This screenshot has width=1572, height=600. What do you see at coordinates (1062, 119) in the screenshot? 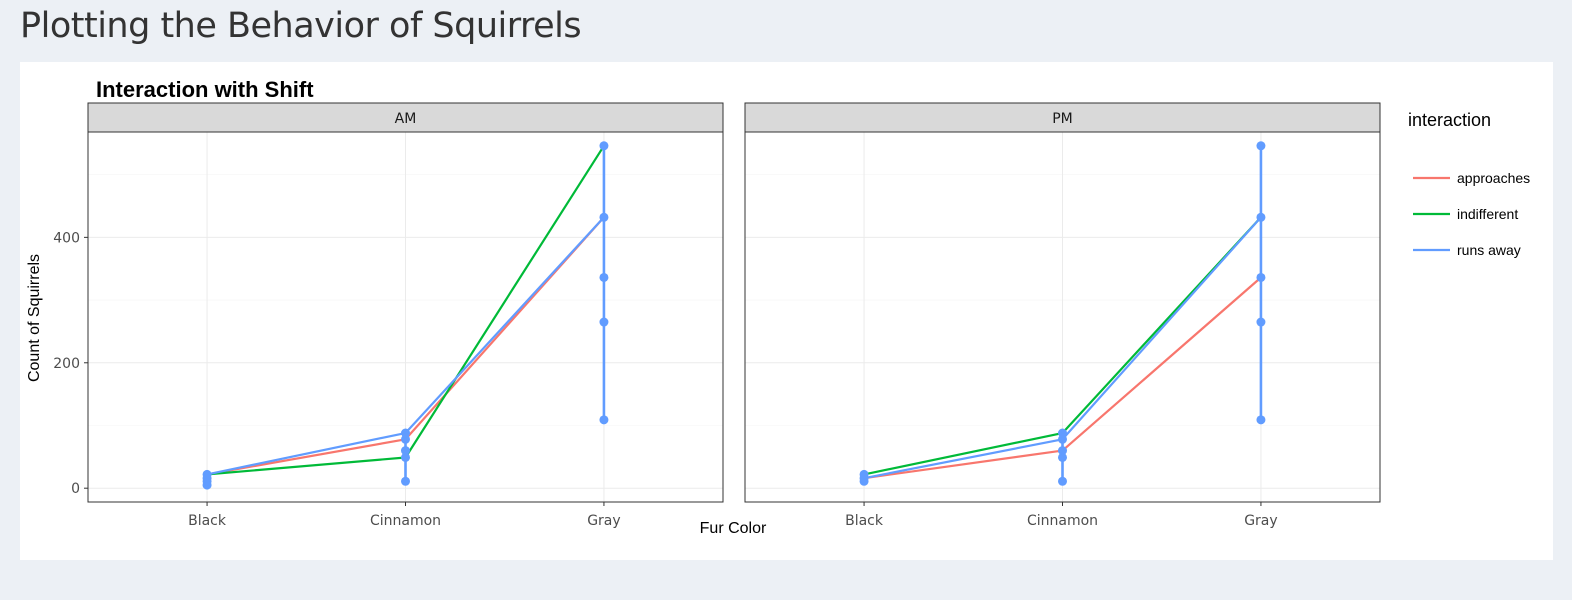
I see `facet-strip-label: PM` at bounding box center [1062, 119].